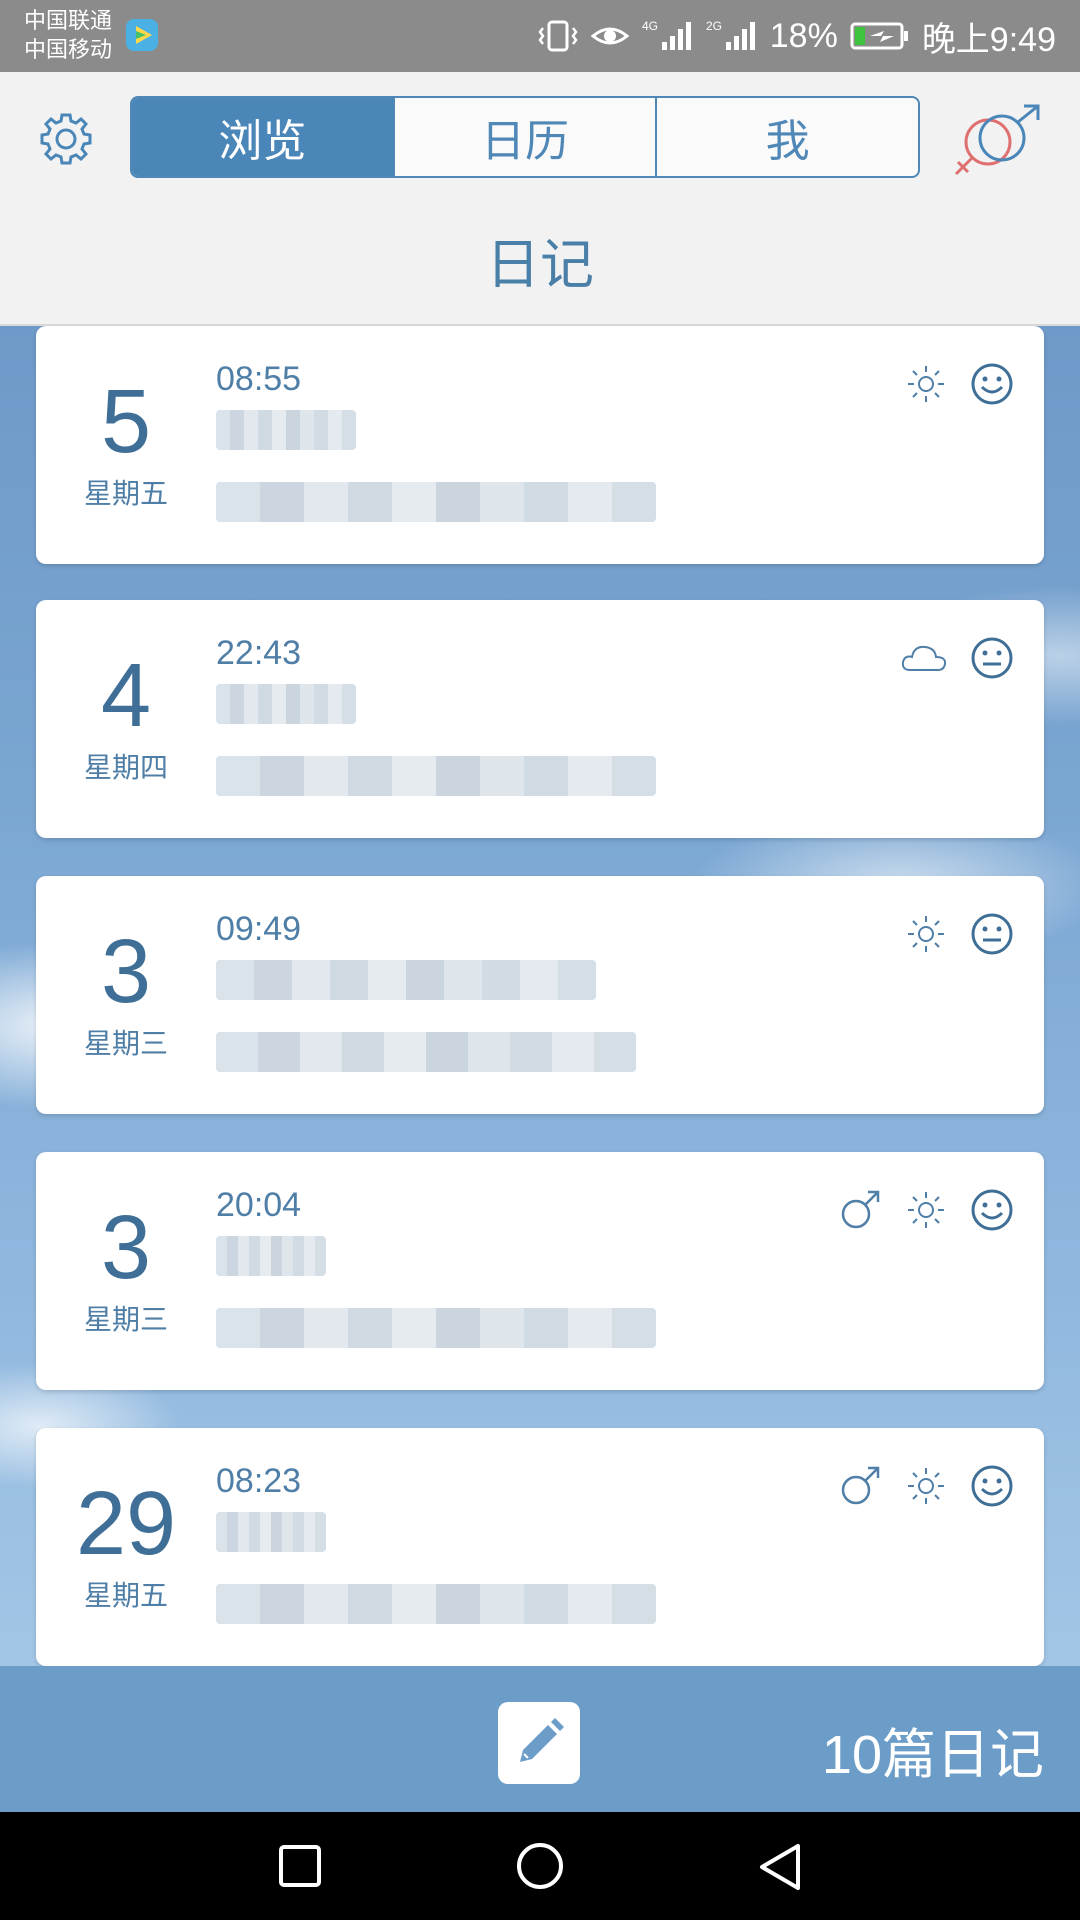 The height and width of the screenshot is (1920, 1080). Describe the element at coordinates (540, 1271) in the screenshot. I see `diary-entry-card: 3 星期三 20:04` at that location.